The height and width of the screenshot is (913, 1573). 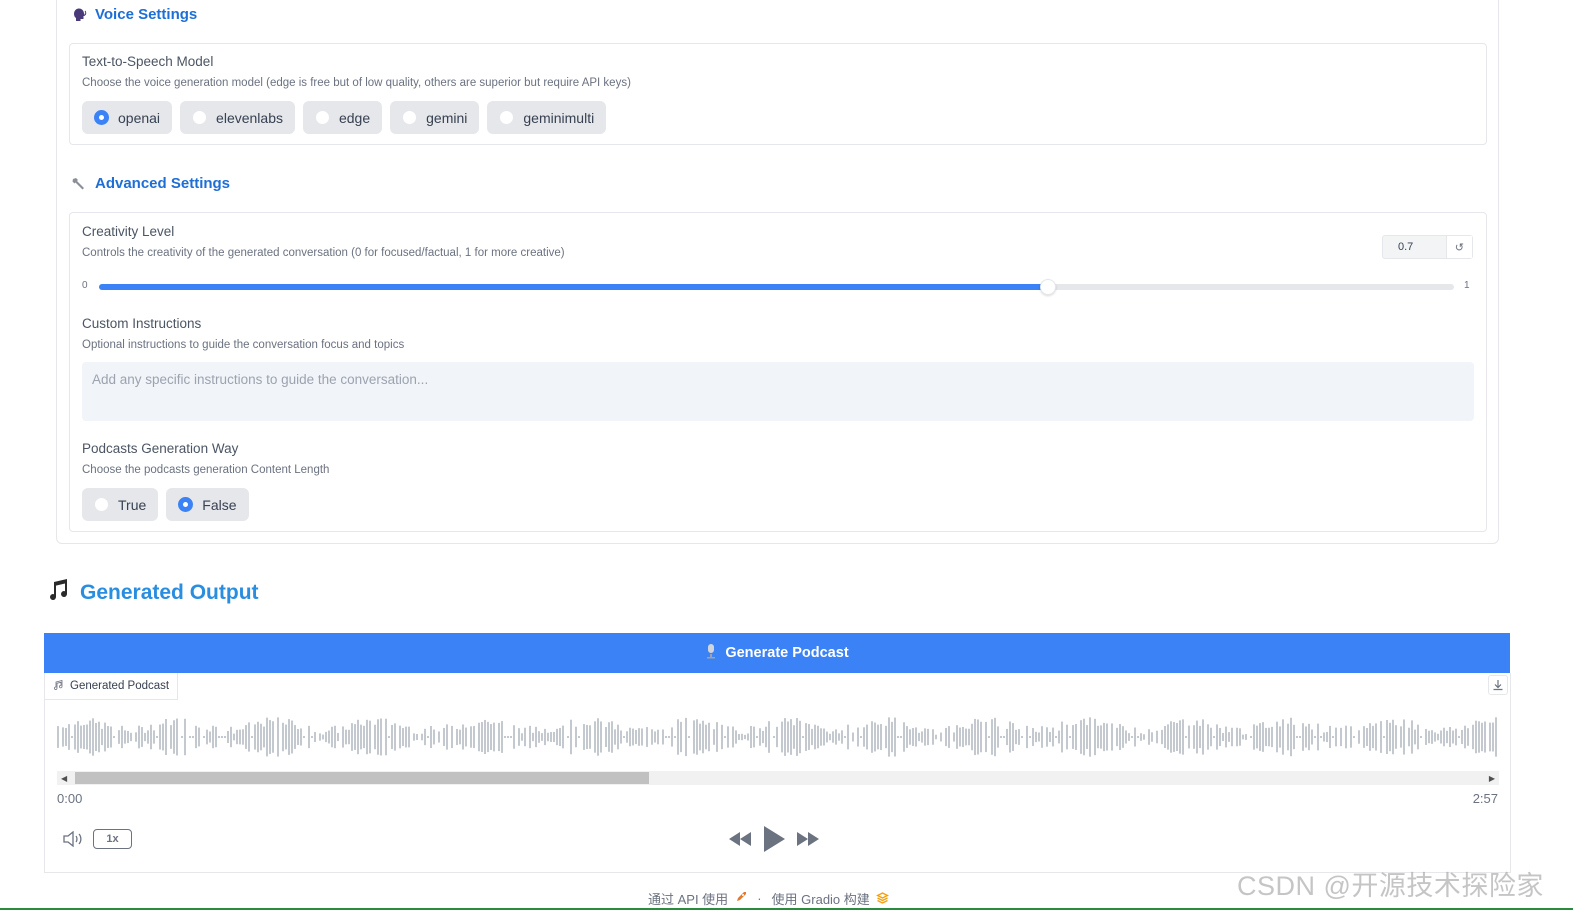 I want to click on reset-icon: ↺, so click(x=1458, y=247).